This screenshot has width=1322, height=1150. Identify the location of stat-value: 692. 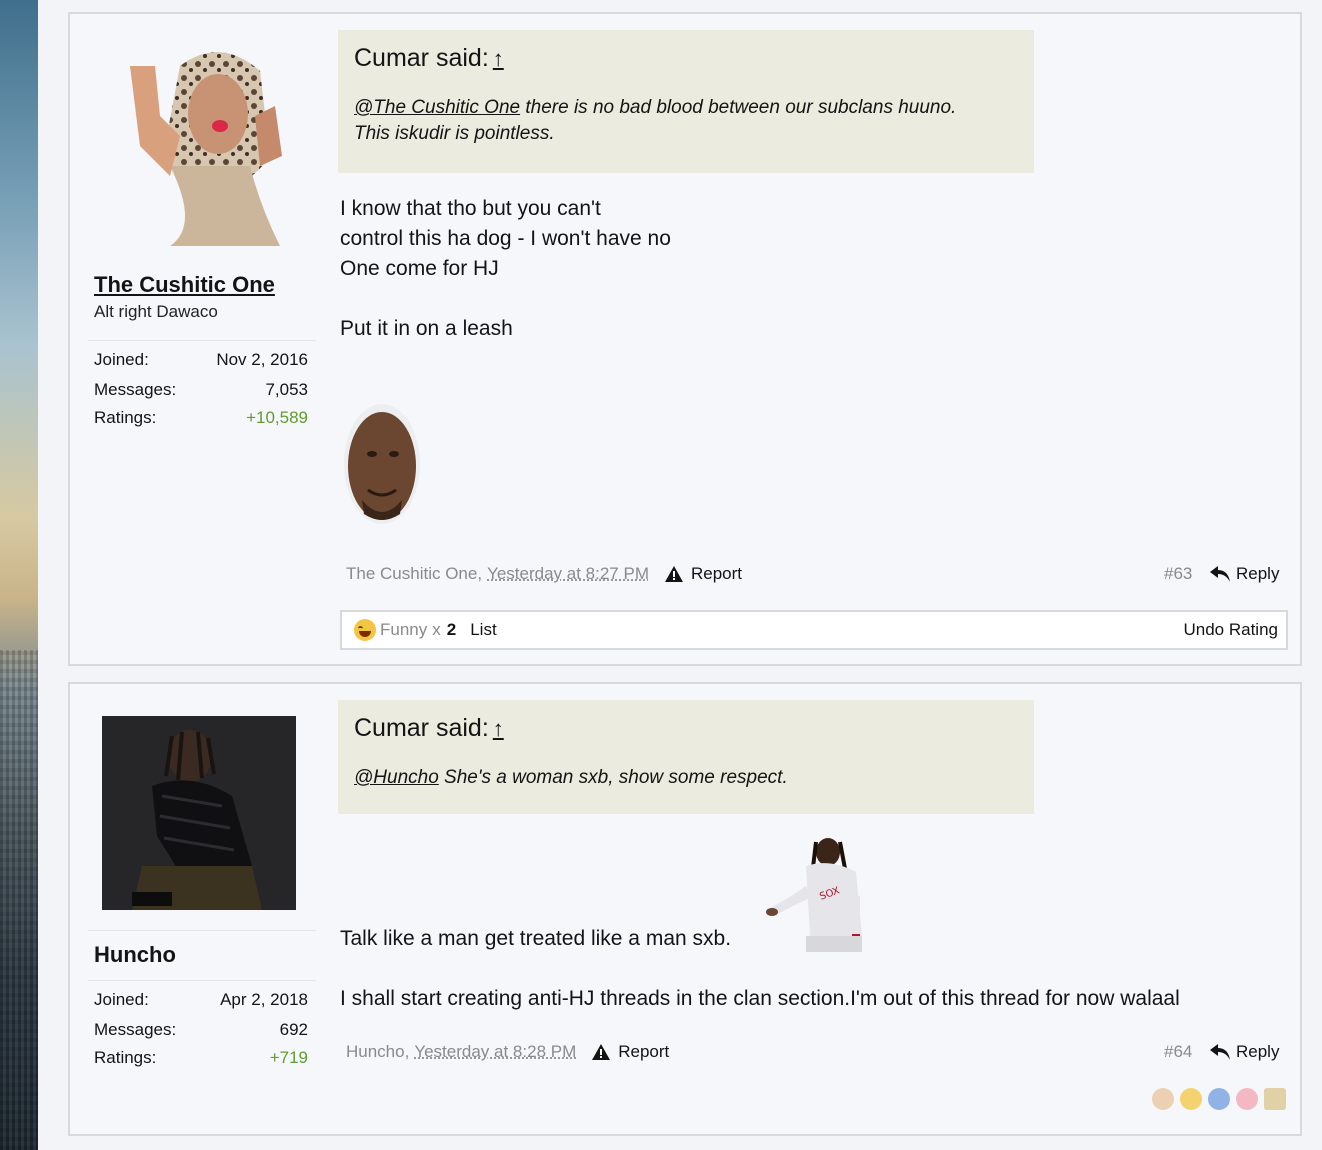
(294, 1030).